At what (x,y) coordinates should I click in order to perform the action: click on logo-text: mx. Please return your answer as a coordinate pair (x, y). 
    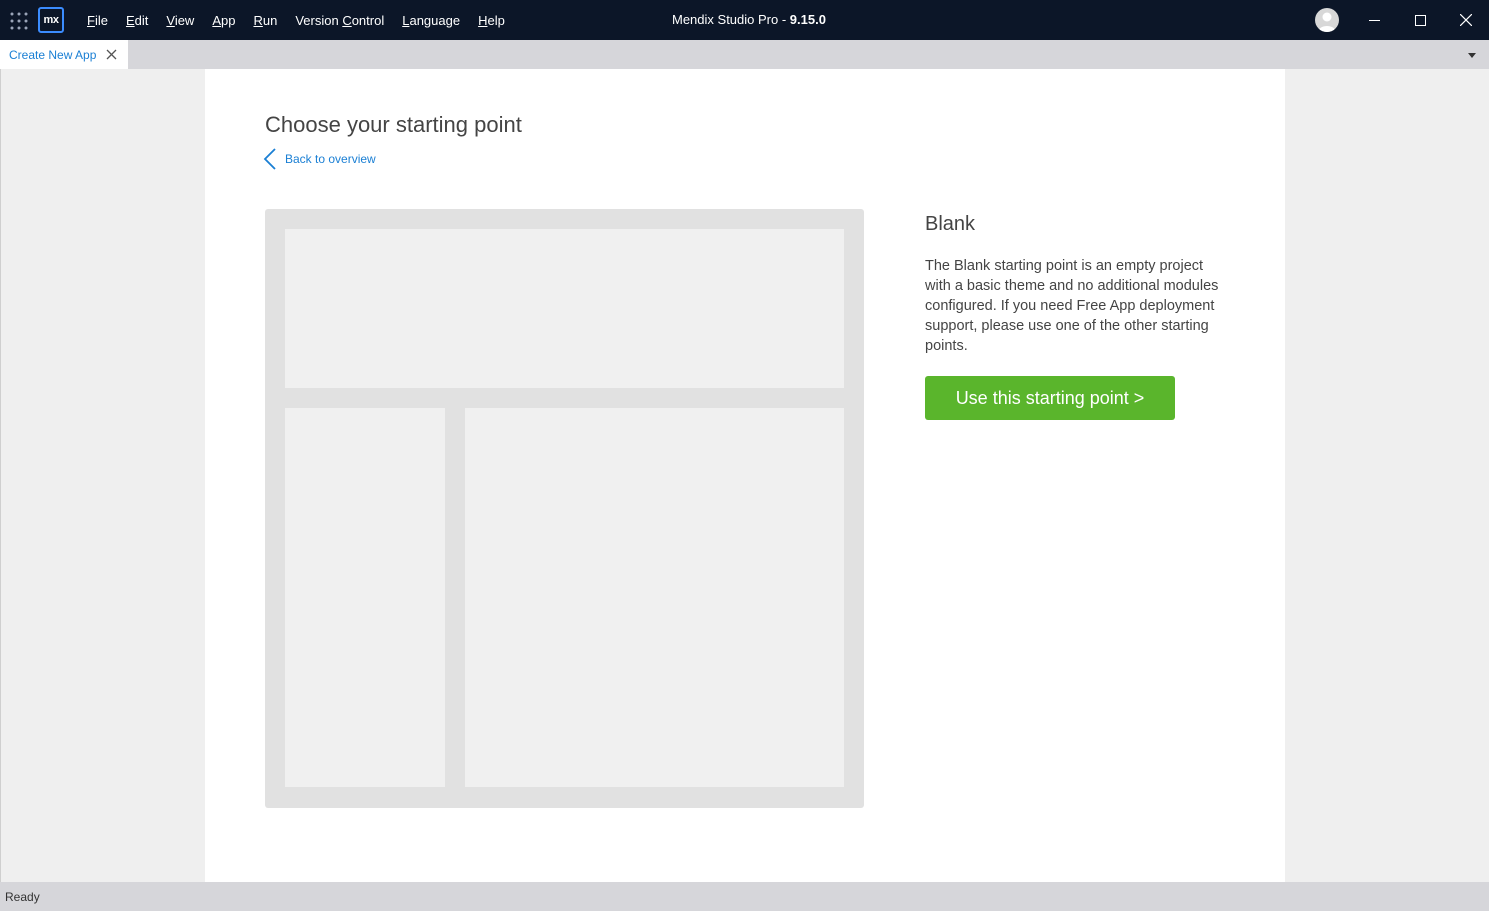
    Looking at the image, I should click on (51, 20).